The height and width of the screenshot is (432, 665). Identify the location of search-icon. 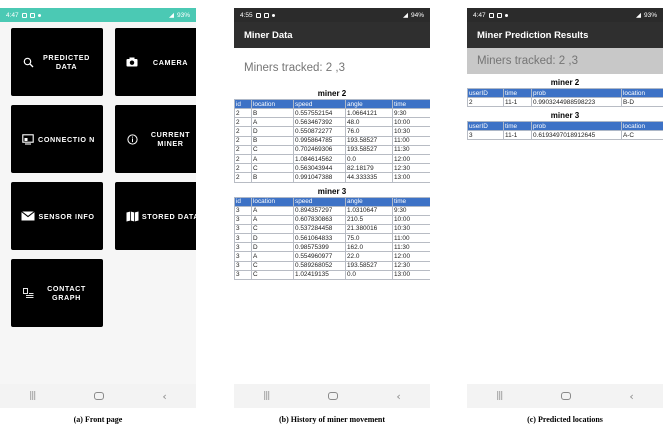
(28, 62).